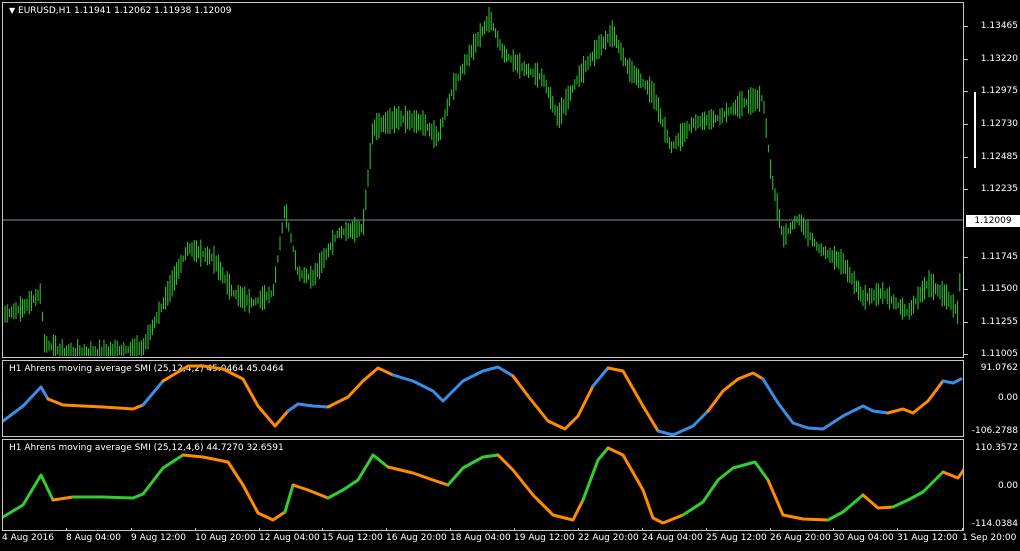  I want to click on time-axis-label: 10 Aug 20:00, so click(225, 538).